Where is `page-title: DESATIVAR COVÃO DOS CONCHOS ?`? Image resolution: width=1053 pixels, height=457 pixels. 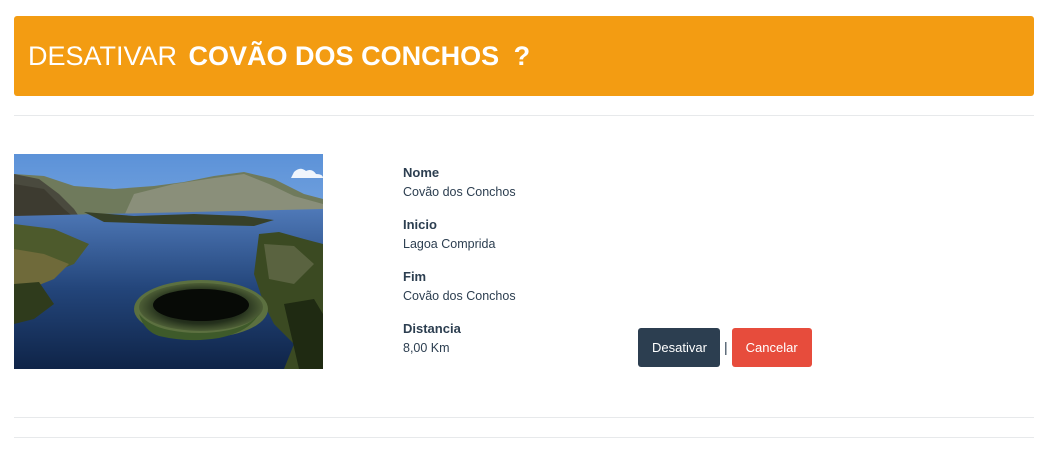
page-title: DESATIVAR COVÃO DOS CONCHOS ? is located at coordinates (279, 56).